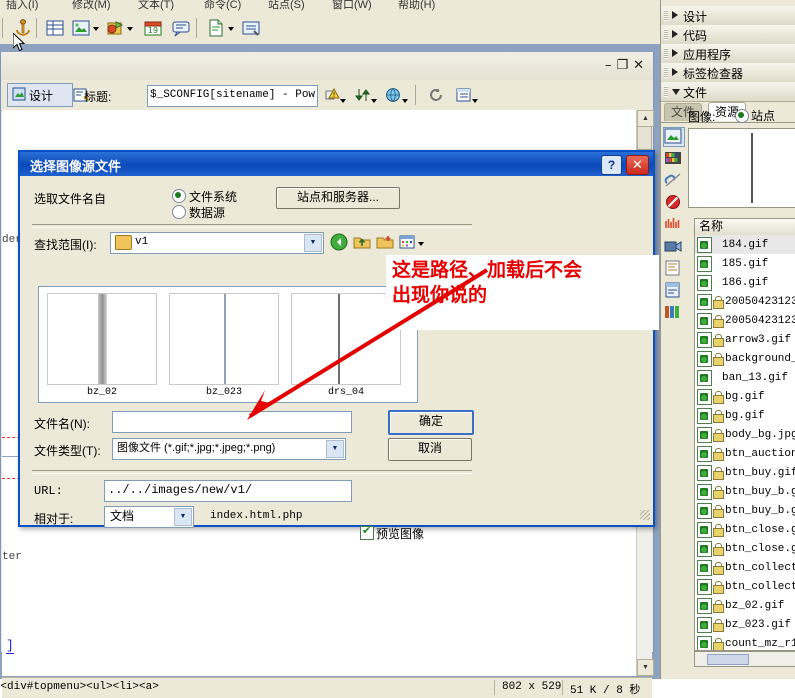  Describe the element at coordinates (56, 29) in the screenshot. I see `table-icon` at that location.